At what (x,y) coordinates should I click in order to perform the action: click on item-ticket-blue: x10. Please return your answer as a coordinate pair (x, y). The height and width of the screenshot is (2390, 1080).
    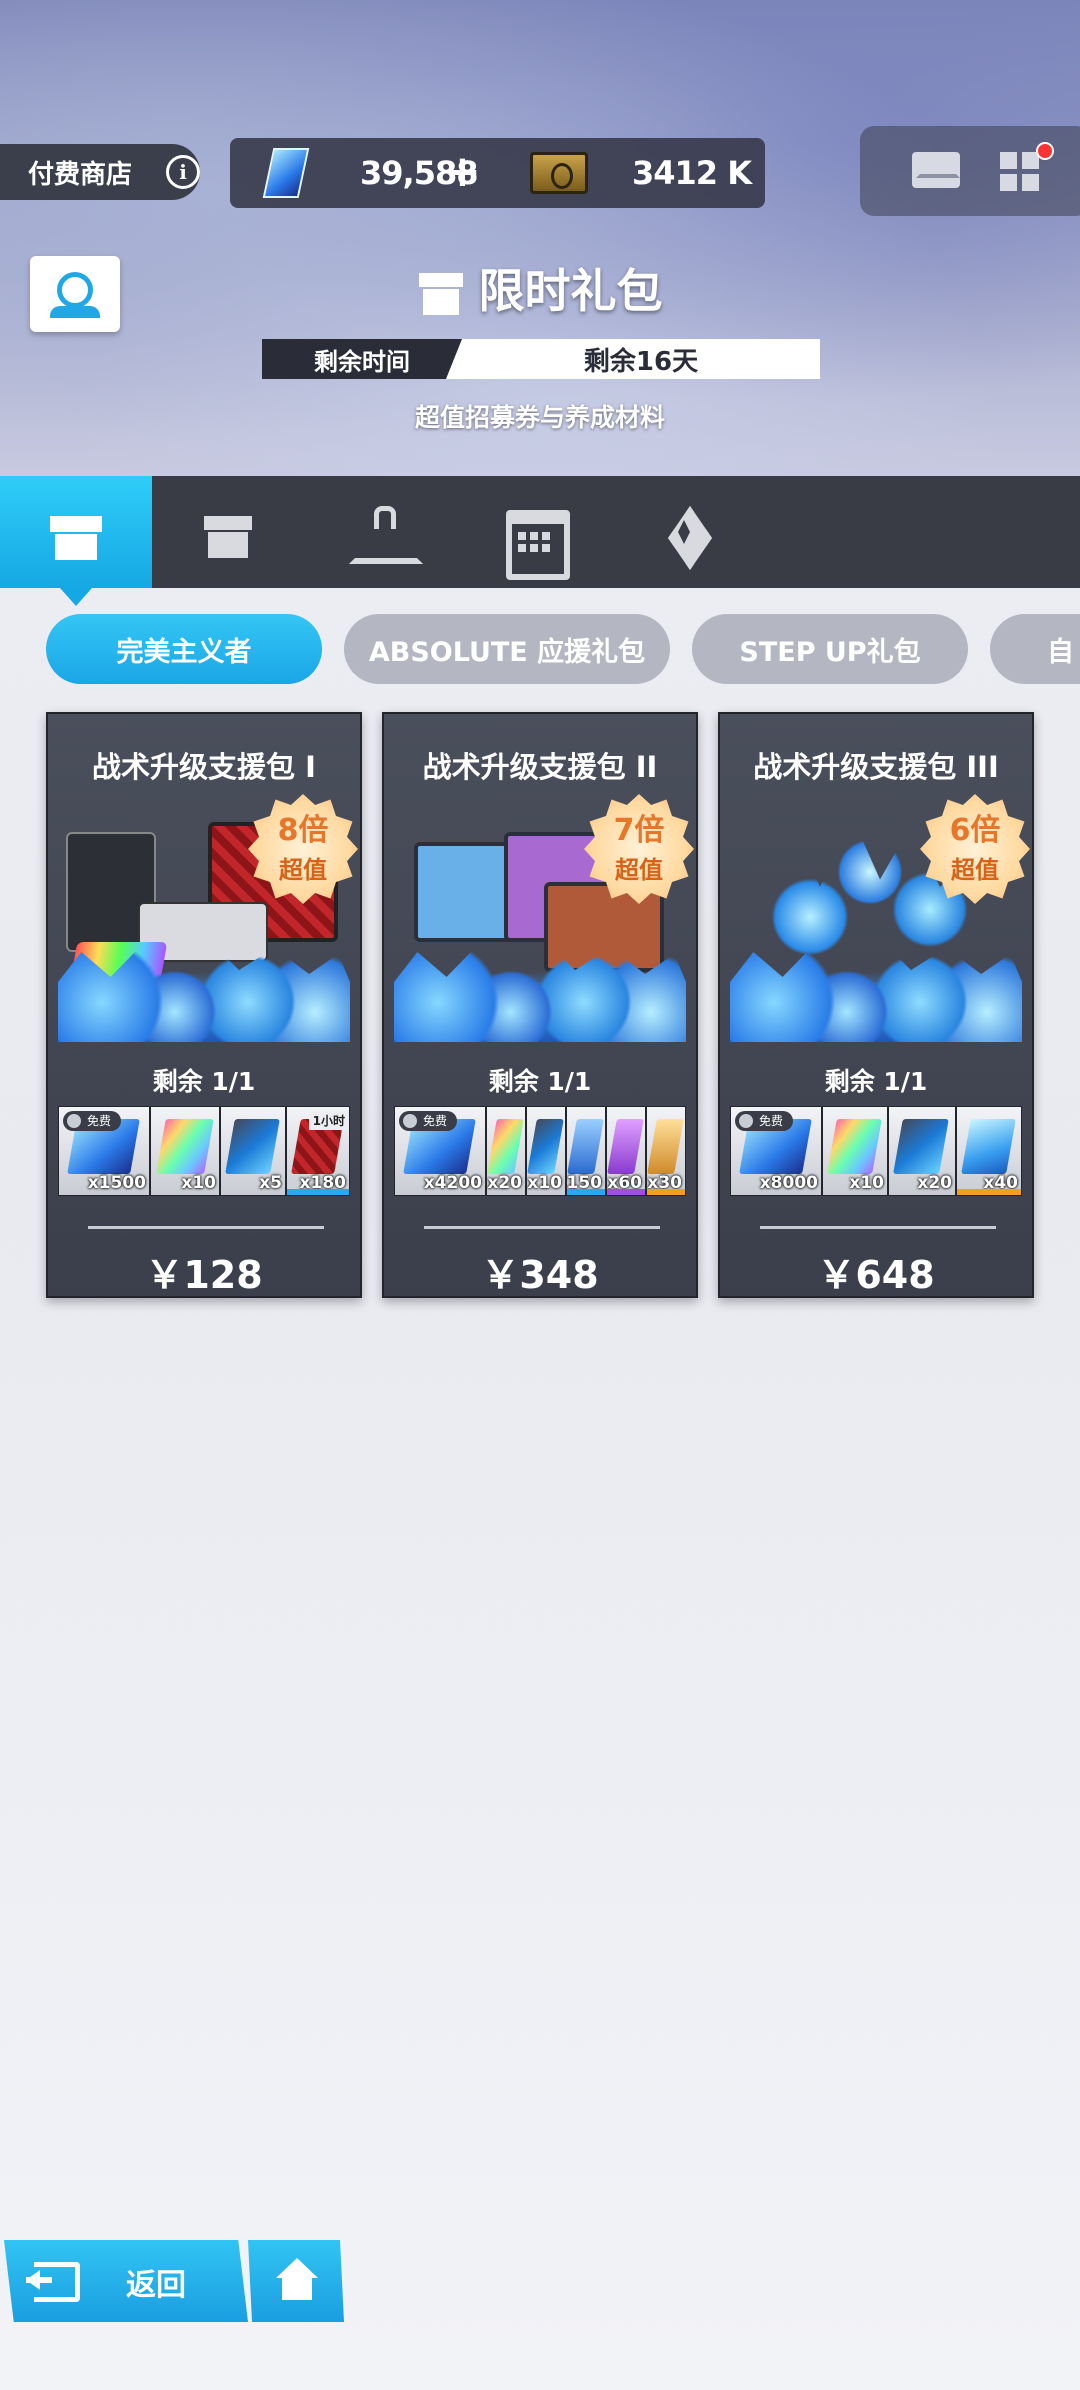
    Looking at the image, I should click on (546, 1151).